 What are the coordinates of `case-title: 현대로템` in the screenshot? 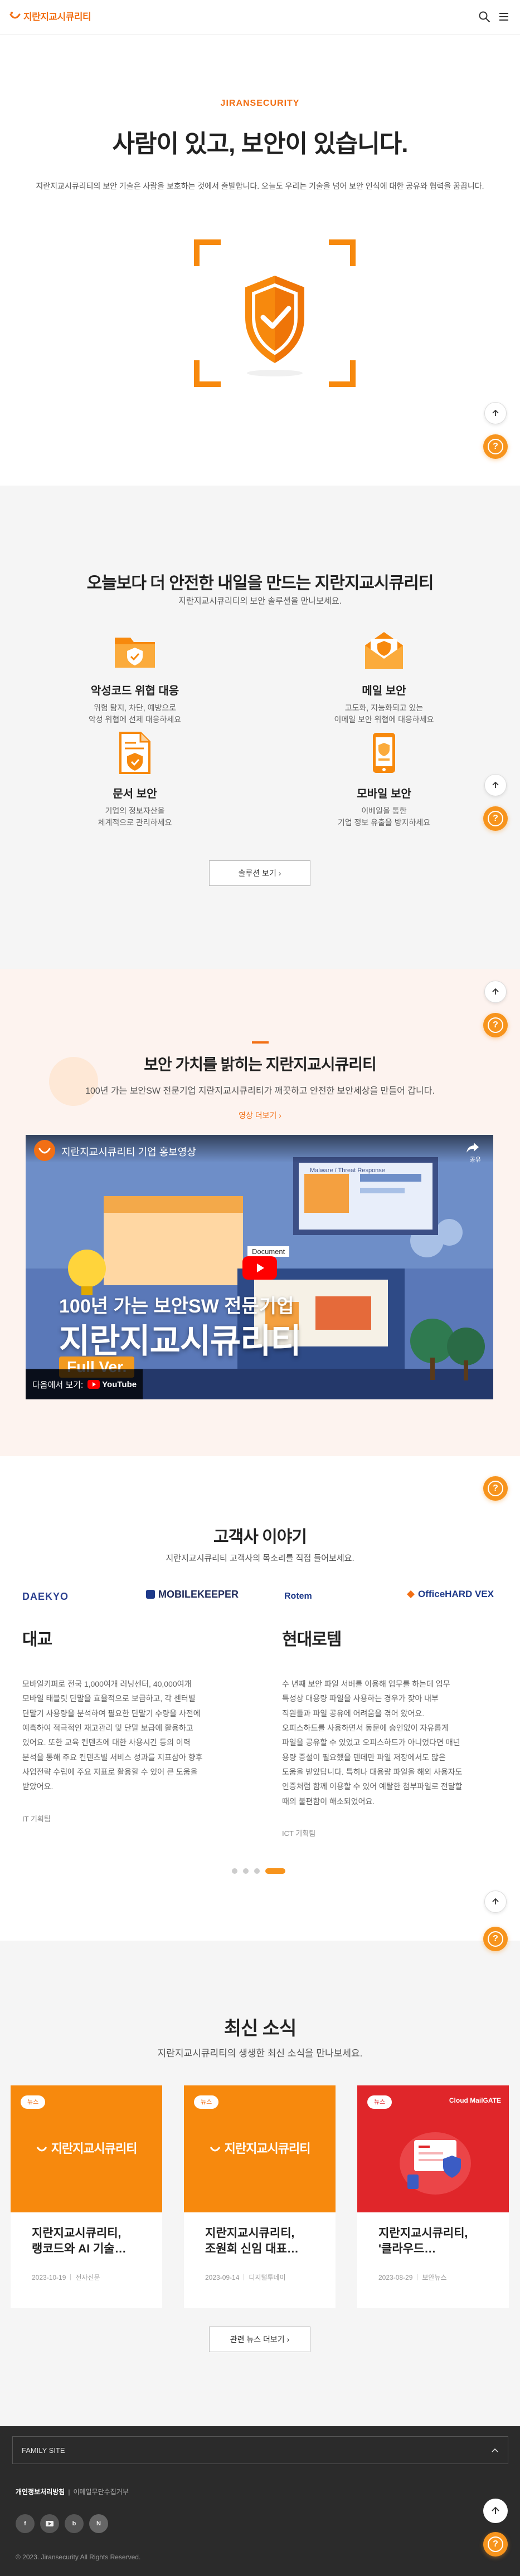 It's located at (312, 1639).